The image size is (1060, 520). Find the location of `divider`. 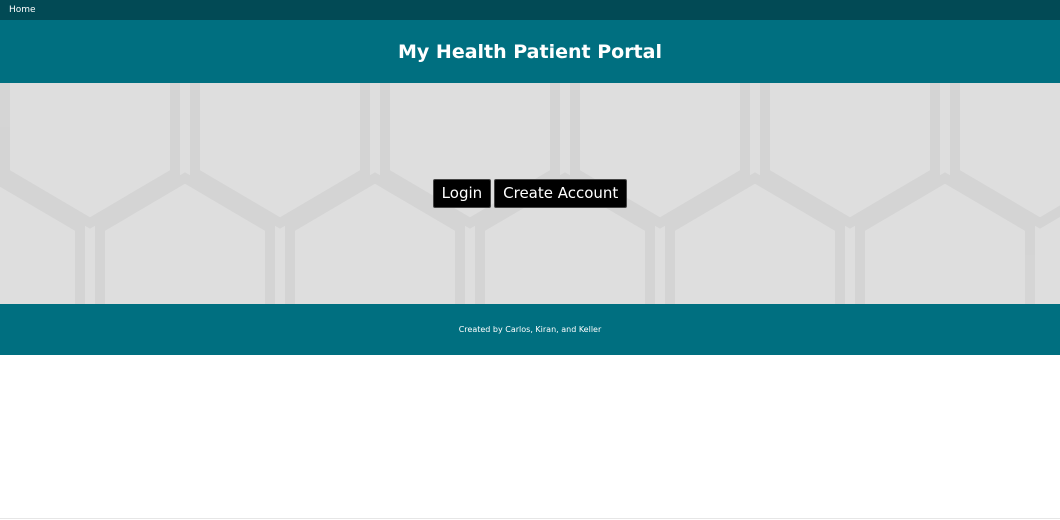

divider is located at coordinates (530, 518).